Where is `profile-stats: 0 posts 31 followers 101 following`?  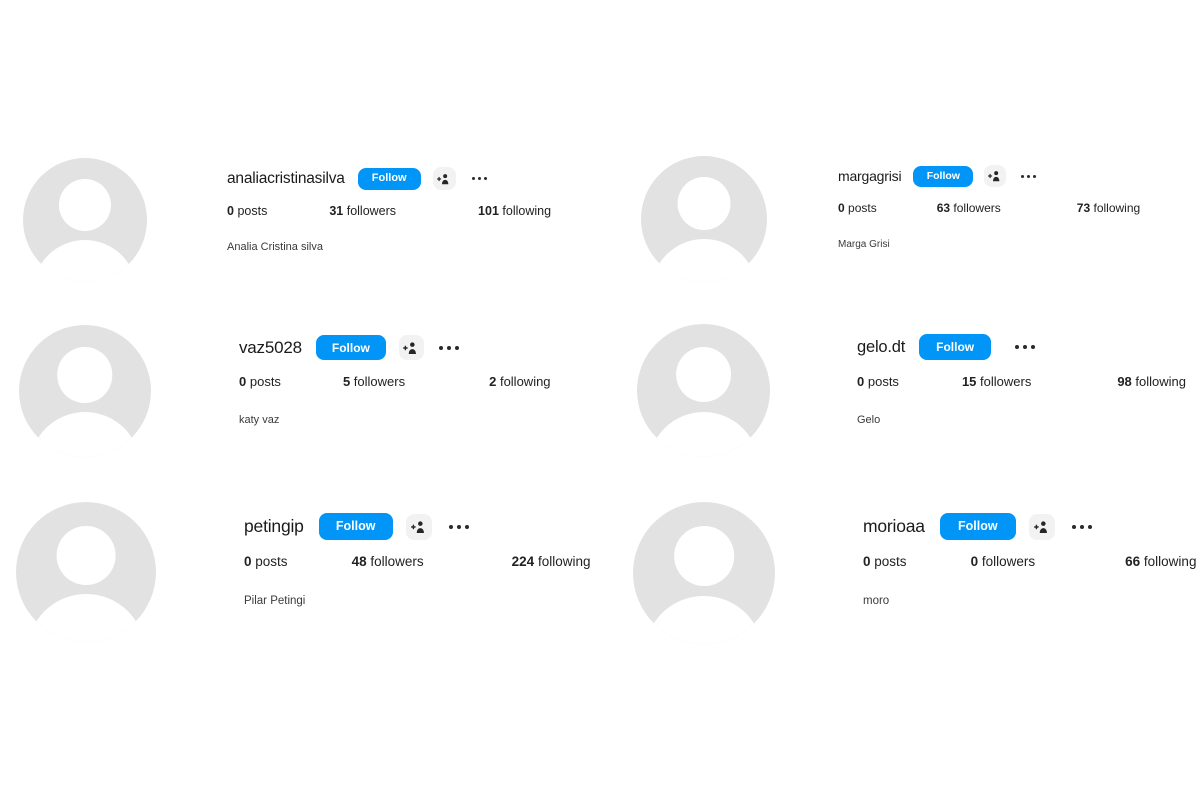 profile-stats: 0 posts 31 followers 101 following is located at coordinates (389, 211).